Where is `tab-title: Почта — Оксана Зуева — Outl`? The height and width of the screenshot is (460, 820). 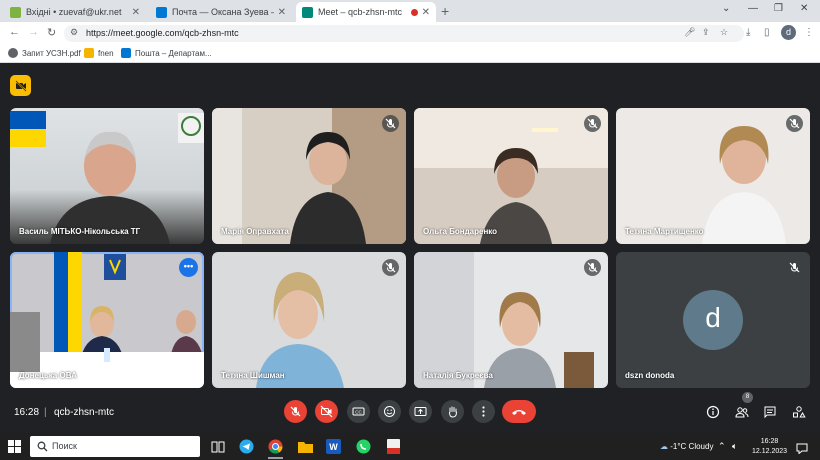
tab-title: Почта — Оксана Зуева — Outl is located at coordinates (223, 12).